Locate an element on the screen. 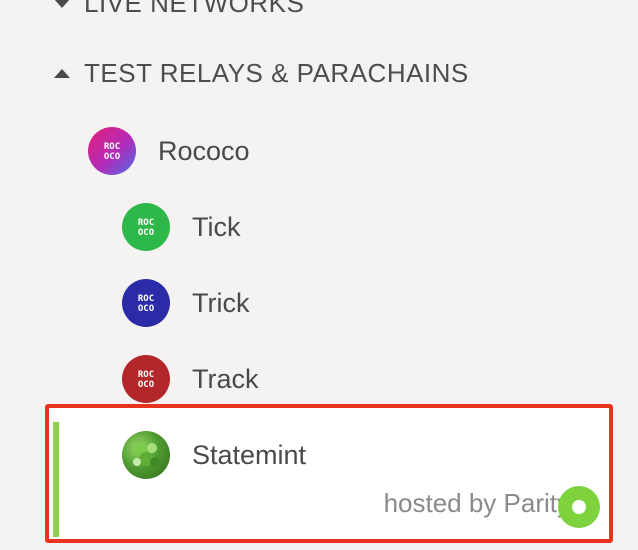 Image resolution: width=638 pixels, height=550 pixels. caret-down-icon is located at coordinates (62, 4).